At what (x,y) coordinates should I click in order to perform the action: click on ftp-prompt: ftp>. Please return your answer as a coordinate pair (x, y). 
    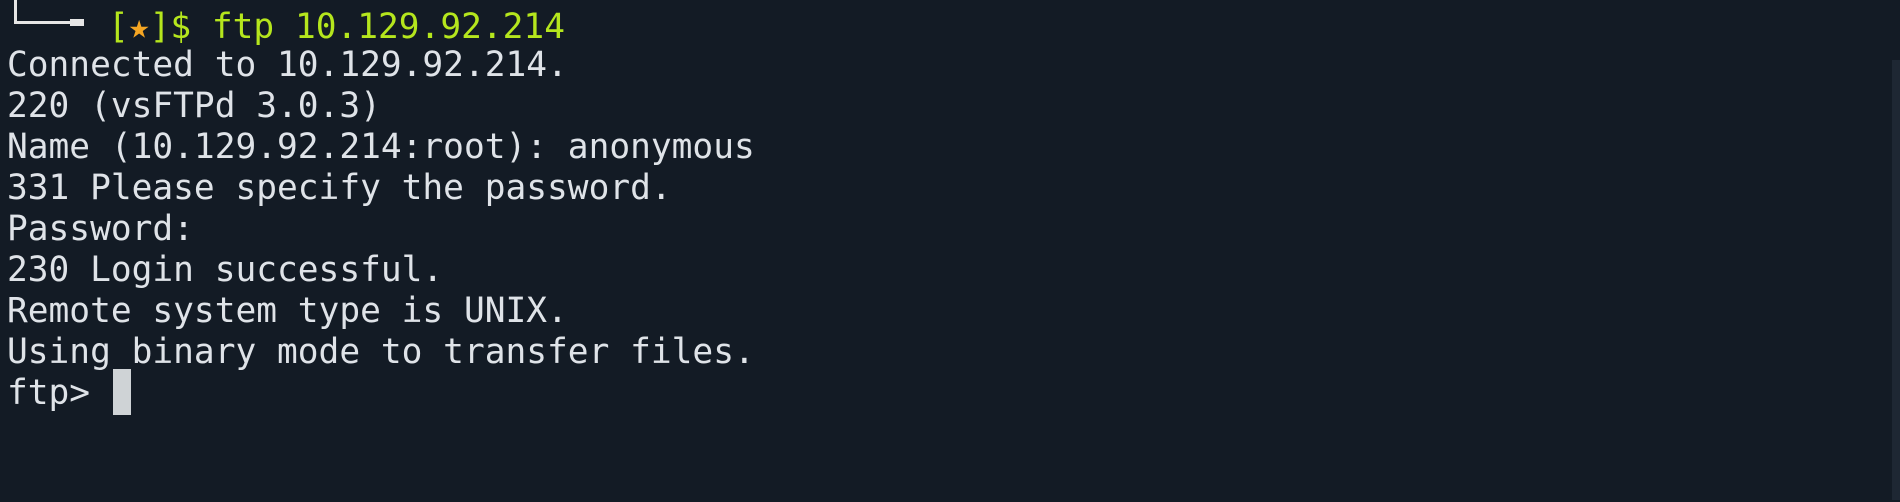
    Looking at the image, I should click on (59, 393).